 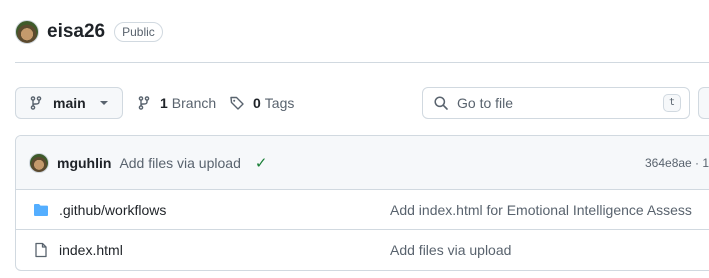 I want to click on branch-select-button: main, so click(x=69, y=103).